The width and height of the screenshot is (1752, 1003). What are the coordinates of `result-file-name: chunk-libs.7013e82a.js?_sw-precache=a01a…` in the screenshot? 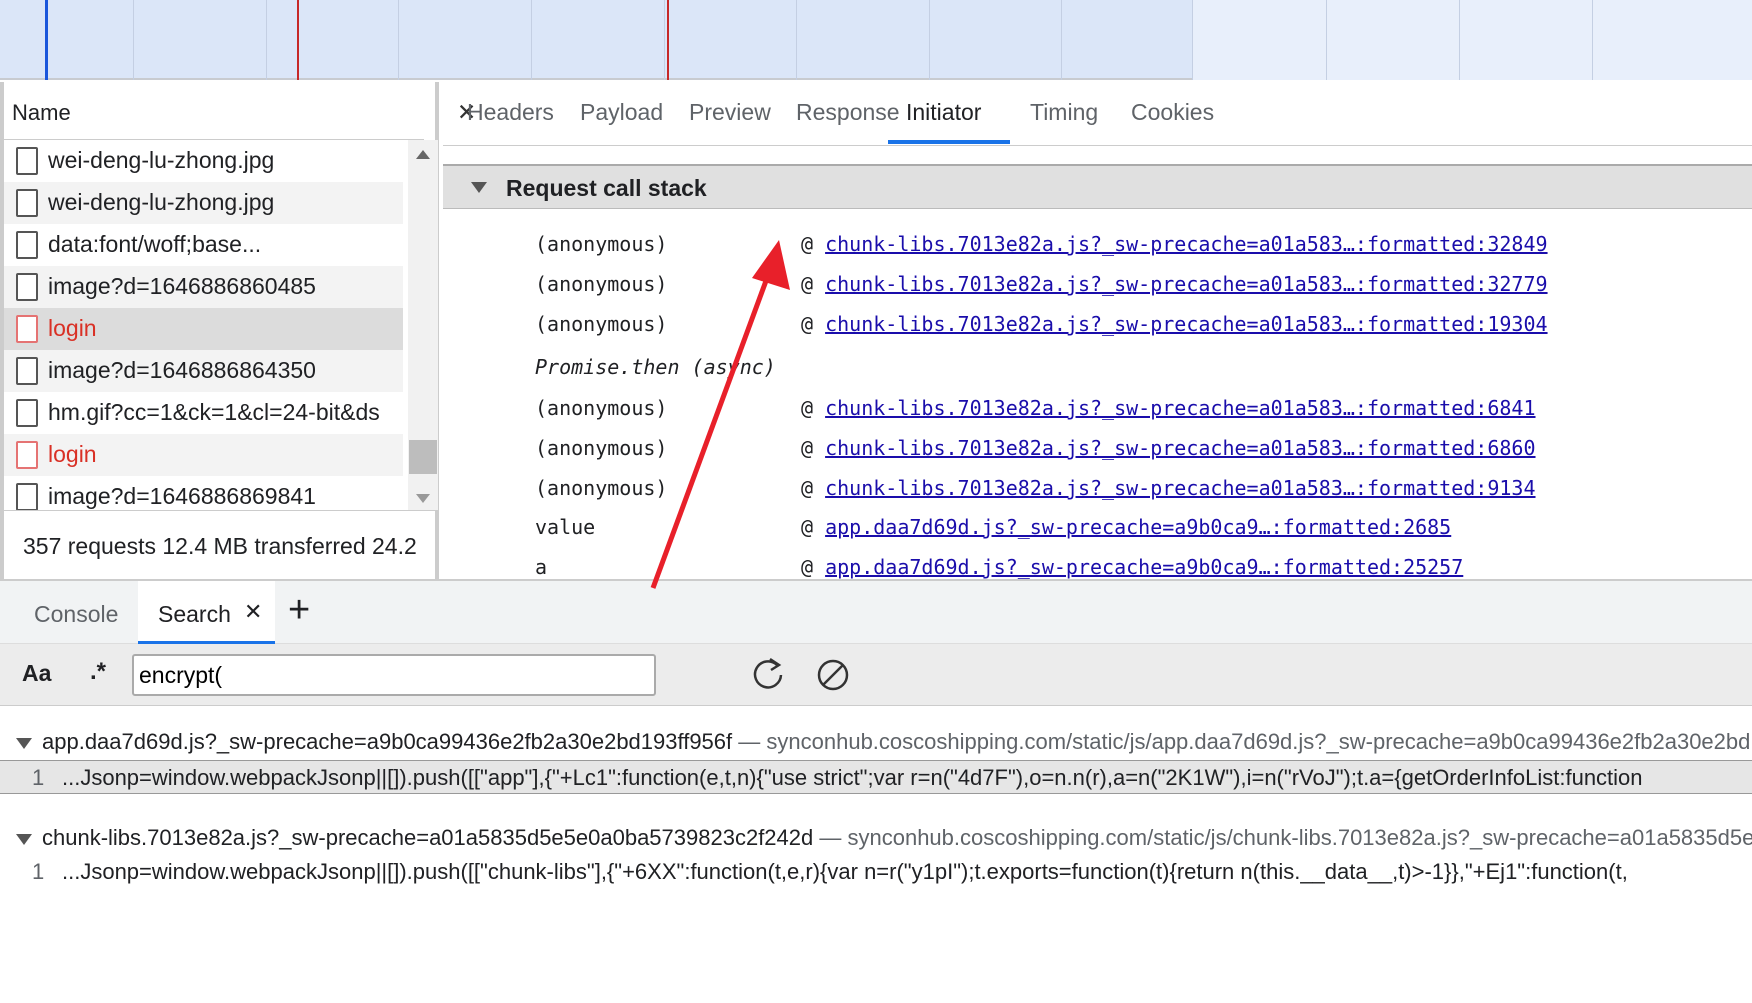 It's located at (428, 837).